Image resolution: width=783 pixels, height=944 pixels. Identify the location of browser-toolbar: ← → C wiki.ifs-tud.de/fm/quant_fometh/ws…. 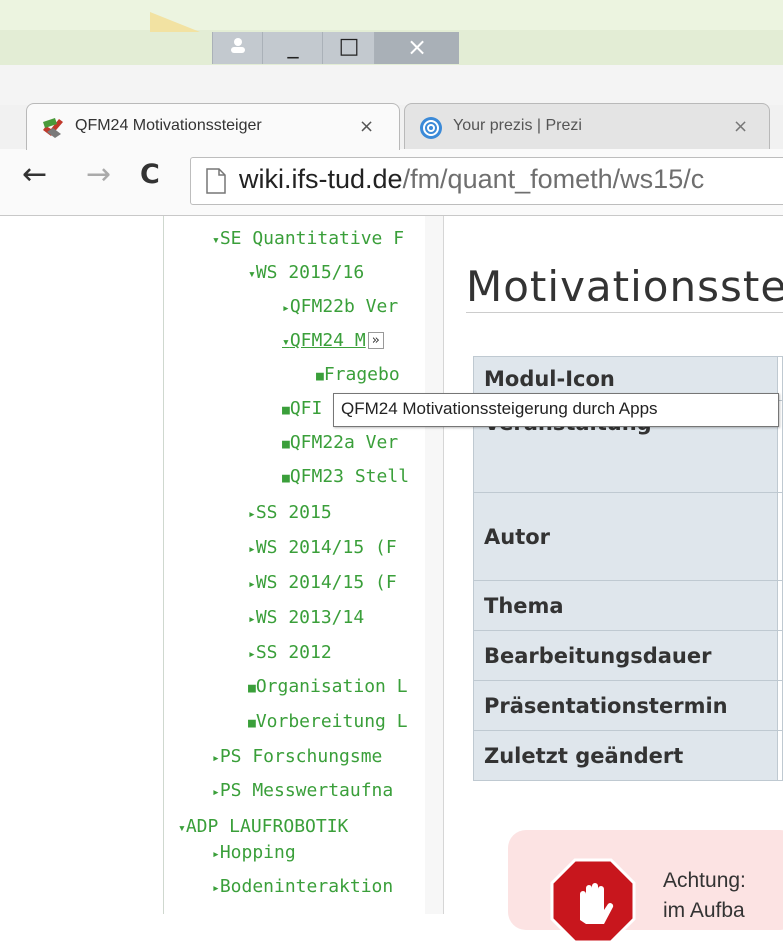
(391, 182).